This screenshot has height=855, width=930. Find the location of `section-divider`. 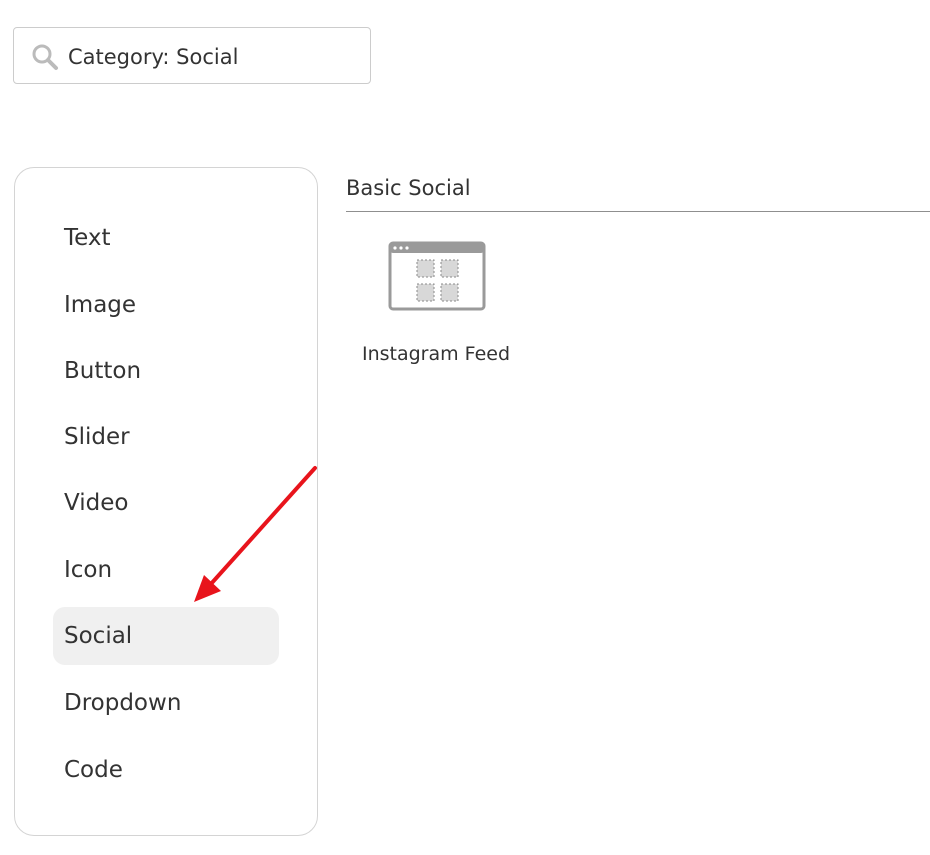

section-divider is located at coordinates (638, 211).